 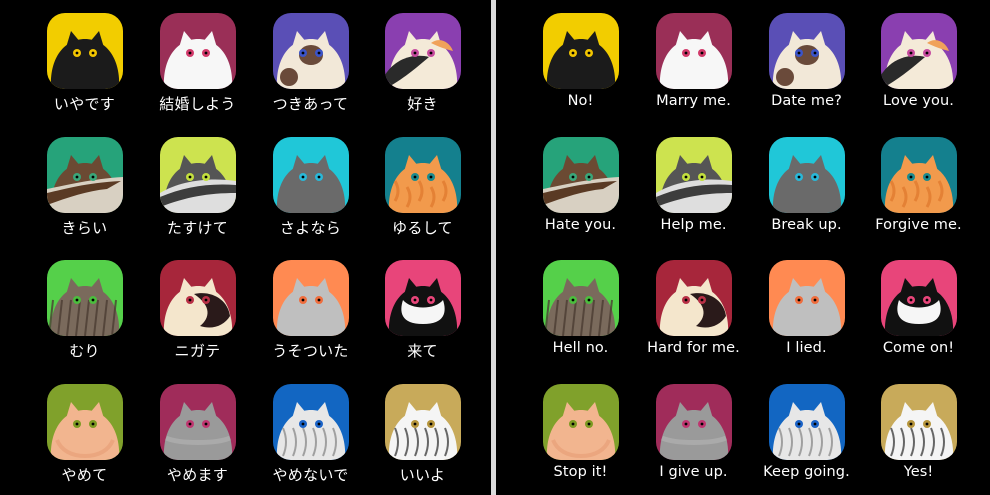 What do you see at coordinates (310, 228) in the screenshot?
I see `app-label: さよなら` at bounding box center [310, 228].